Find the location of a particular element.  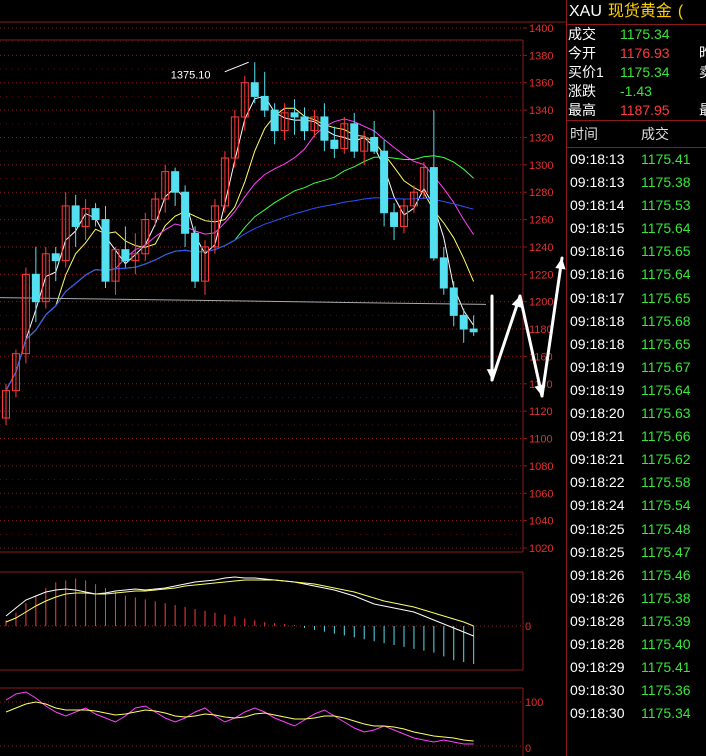

ticks-header: 时间 成交 is located at coordinates (636, 134).